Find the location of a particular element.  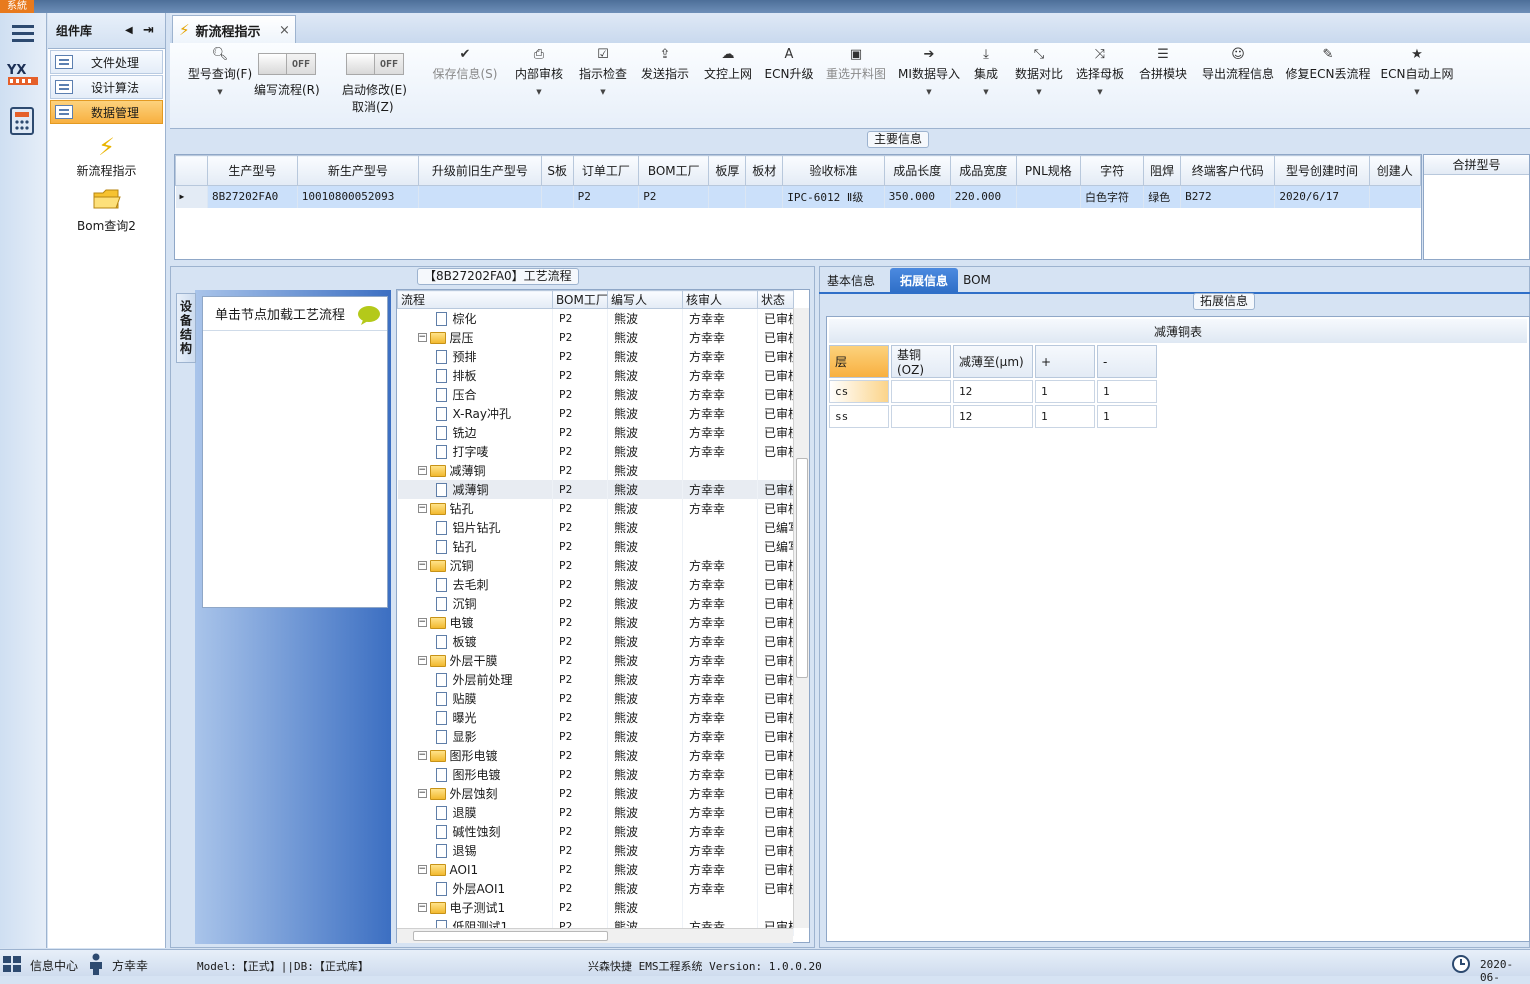

detail-tab: 拓展信息 is located at coordinates (924, 280).